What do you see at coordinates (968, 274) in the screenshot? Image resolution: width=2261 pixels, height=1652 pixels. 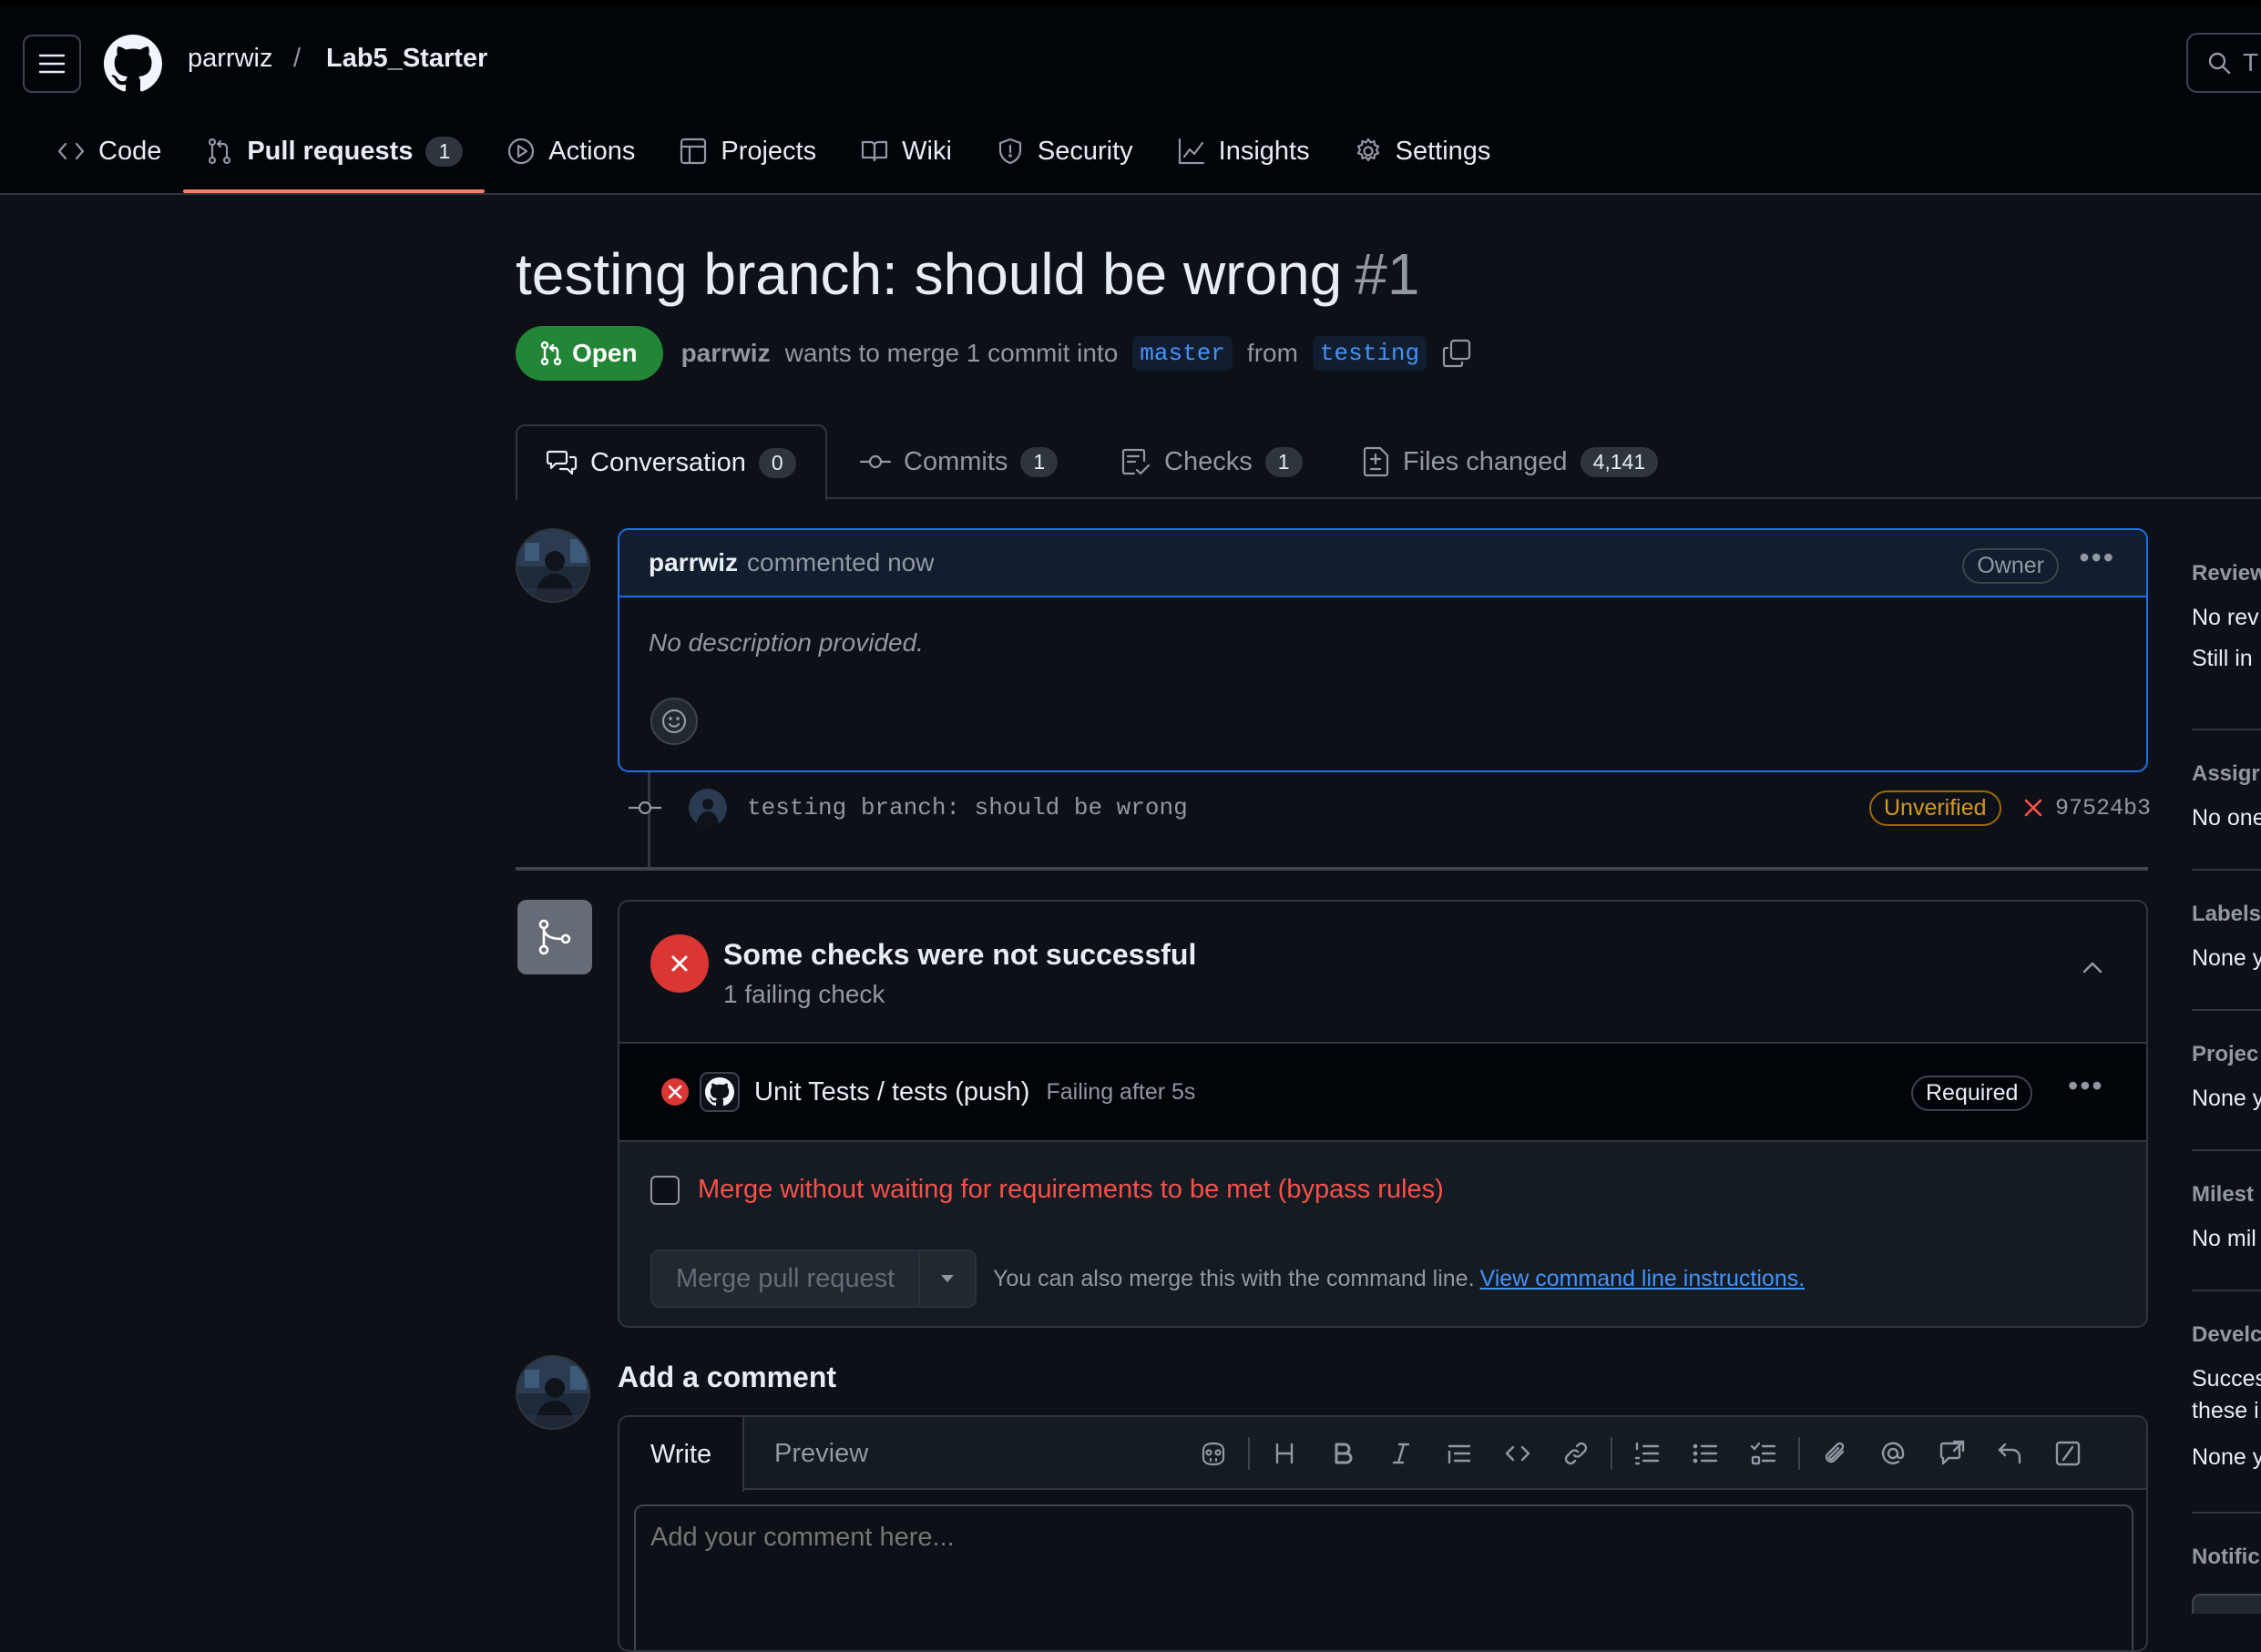 I see `page-title: testing branch: should be wrong #1` at bounding box center [968, 274].